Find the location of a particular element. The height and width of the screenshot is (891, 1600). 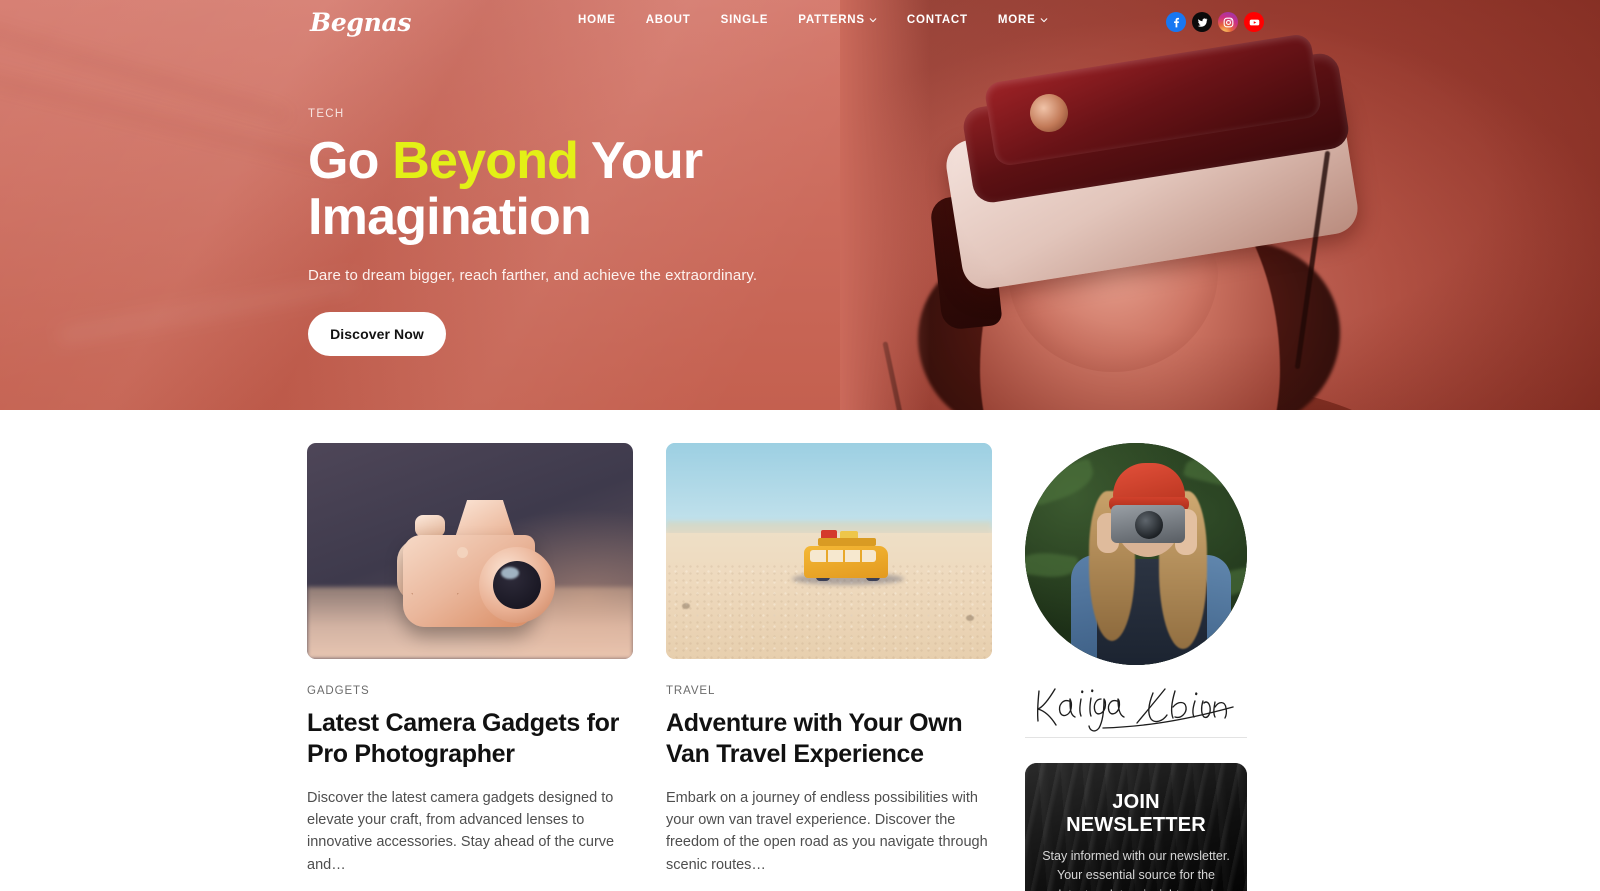

author-signature is located at coordinates (1136, 709).